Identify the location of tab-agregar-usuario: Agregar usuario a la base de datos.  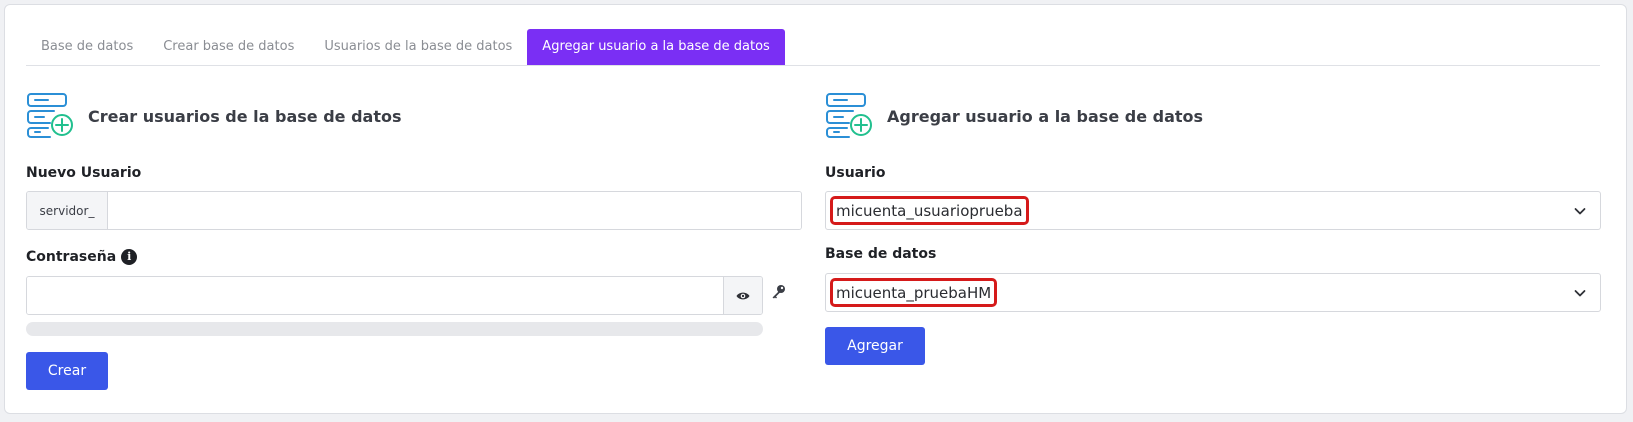
(656, 47).